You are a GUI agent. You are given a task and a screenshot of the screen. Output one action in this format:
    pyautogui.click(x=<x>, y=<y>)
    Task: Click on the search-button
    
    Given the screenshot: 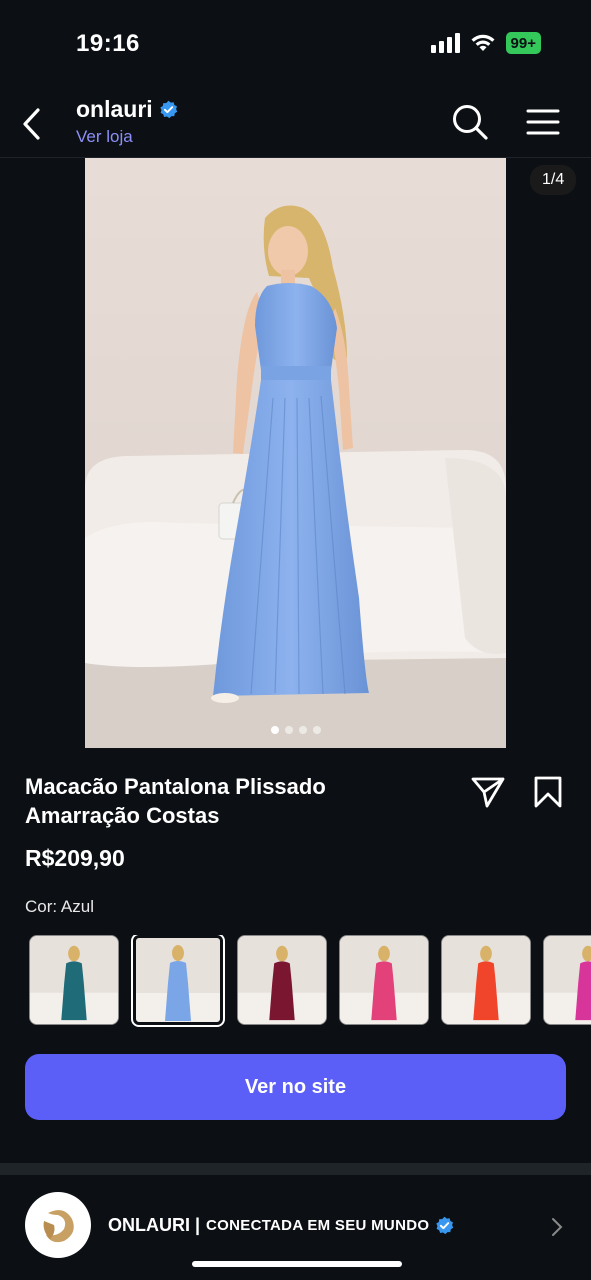 What is the action you would take?
    pyautogui.click(x=470, y=122)
    